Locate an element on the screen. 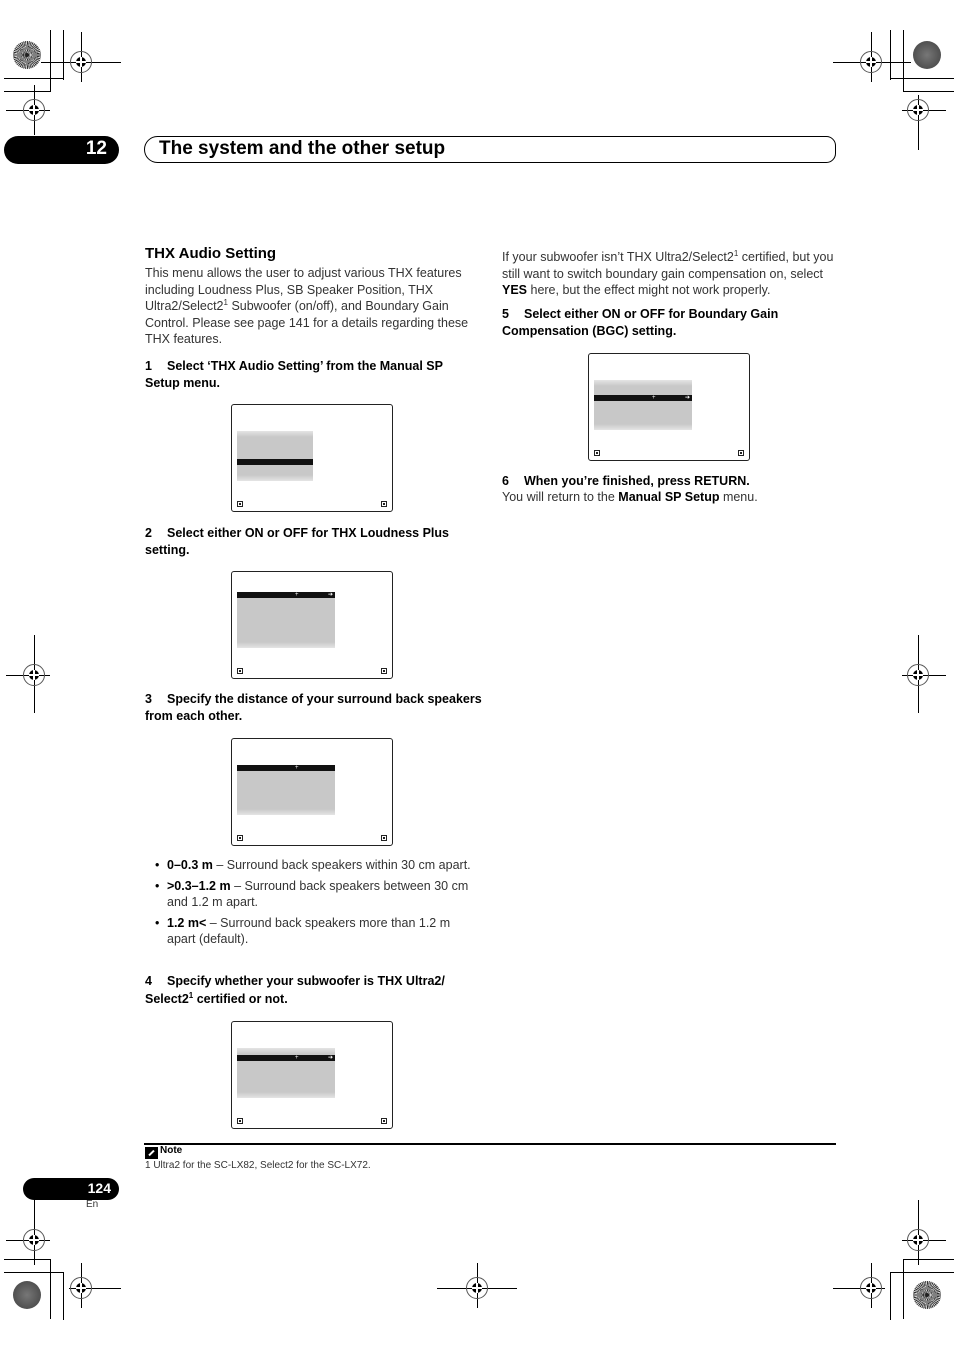 The width and height of the screenshot is (954, 1351). option-label: >0.3–1.2 m is located at coordinates (199, 886).